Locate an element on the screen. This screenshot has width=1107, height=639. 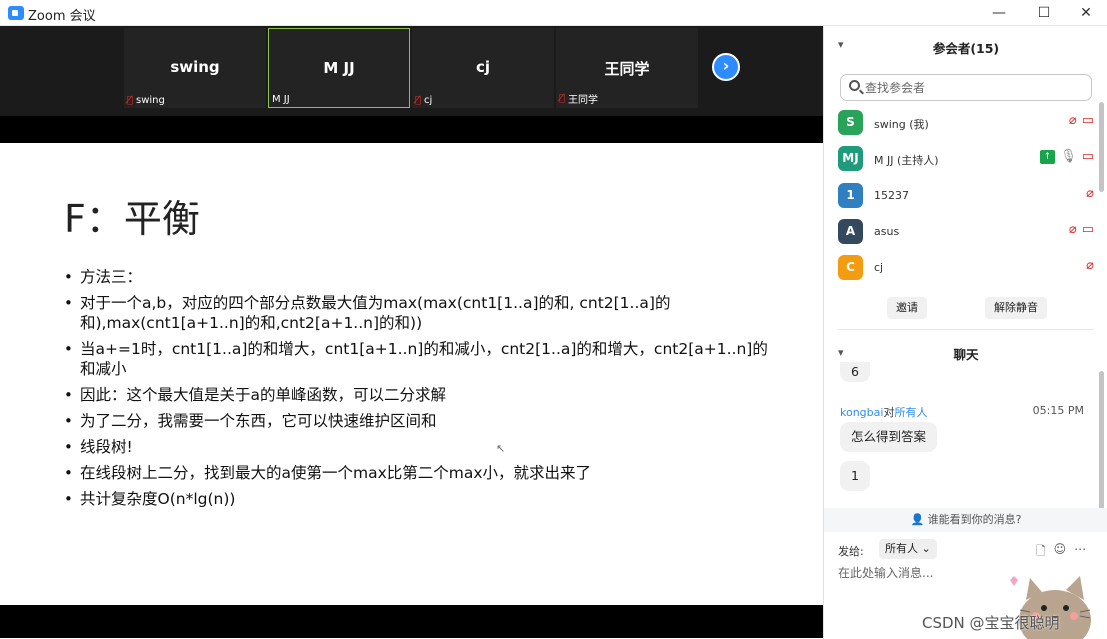
participant-name: asus is located at coordinates (887, 231).